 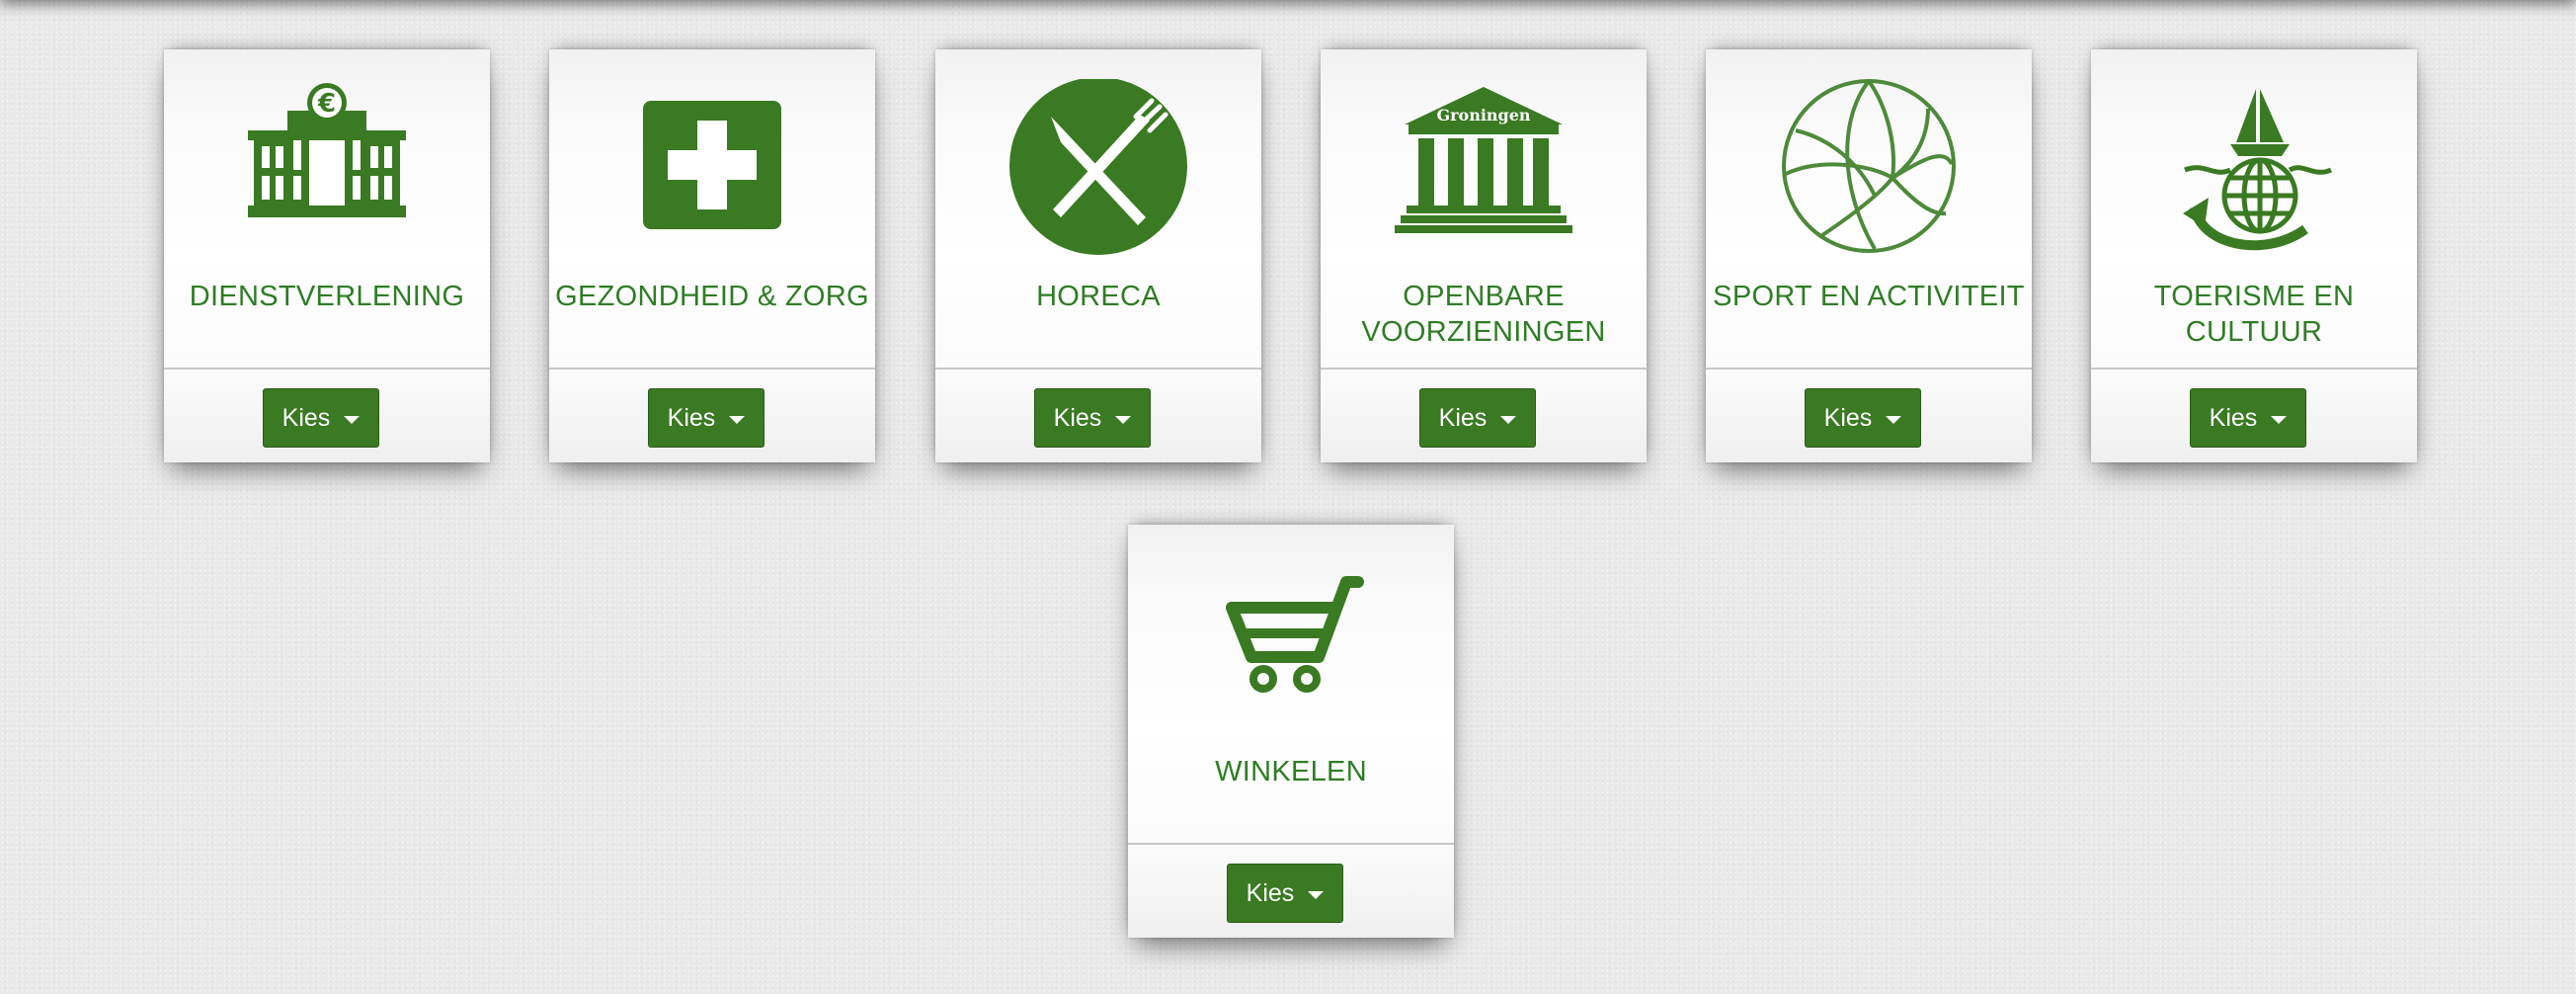 What do you see at coordinates (1291, 645) in the screenshot?
I see `shopping-cart-icon` at bounding box center [1291, 645].